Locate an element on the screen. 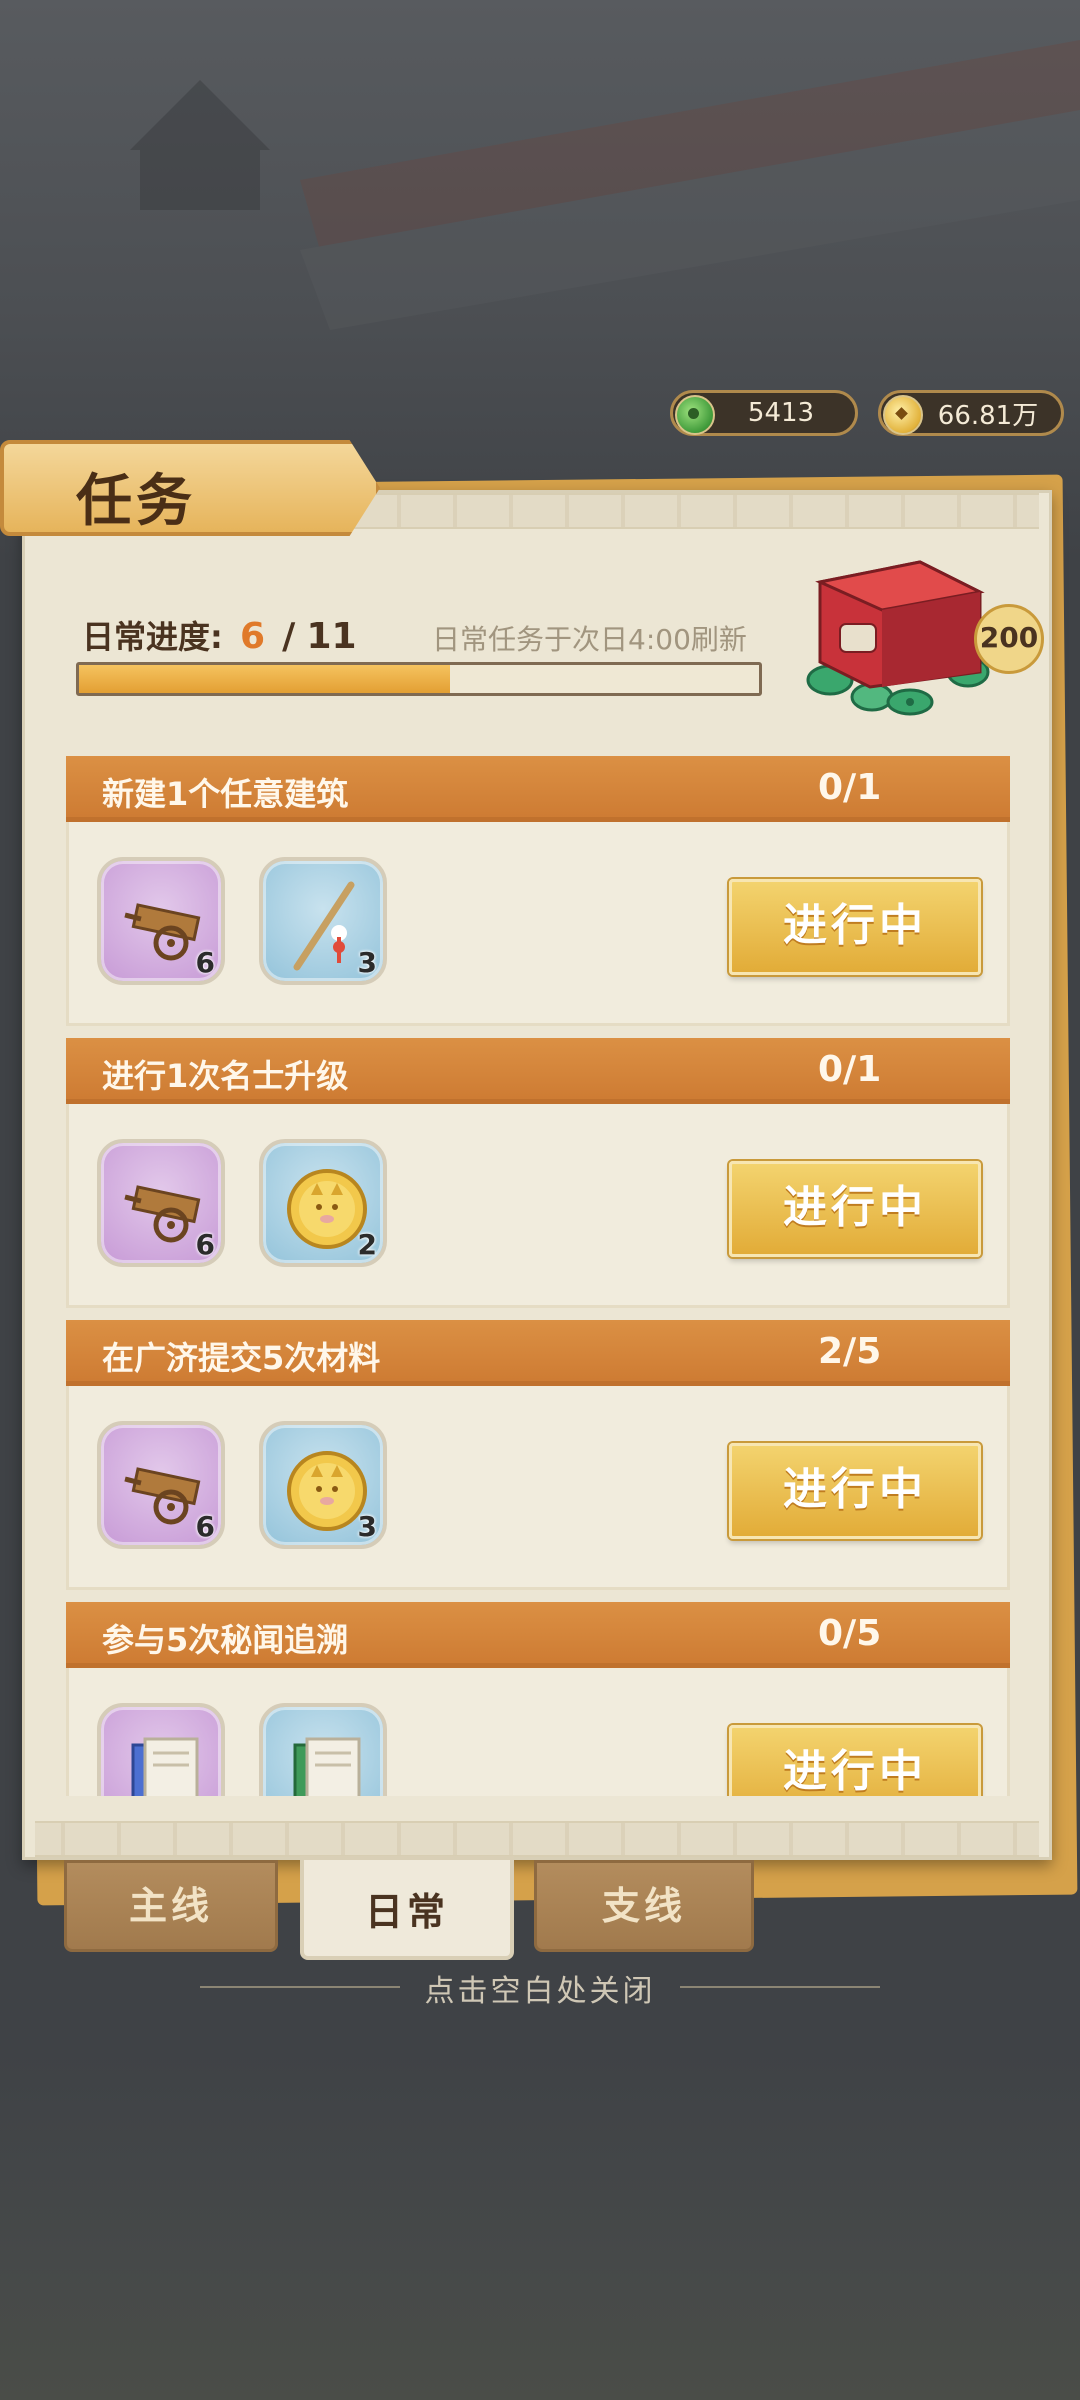 The height and width of the screenshot is (2400, 1080). tab-daily-quest: 日常 is located at coordinates (407, 1908).